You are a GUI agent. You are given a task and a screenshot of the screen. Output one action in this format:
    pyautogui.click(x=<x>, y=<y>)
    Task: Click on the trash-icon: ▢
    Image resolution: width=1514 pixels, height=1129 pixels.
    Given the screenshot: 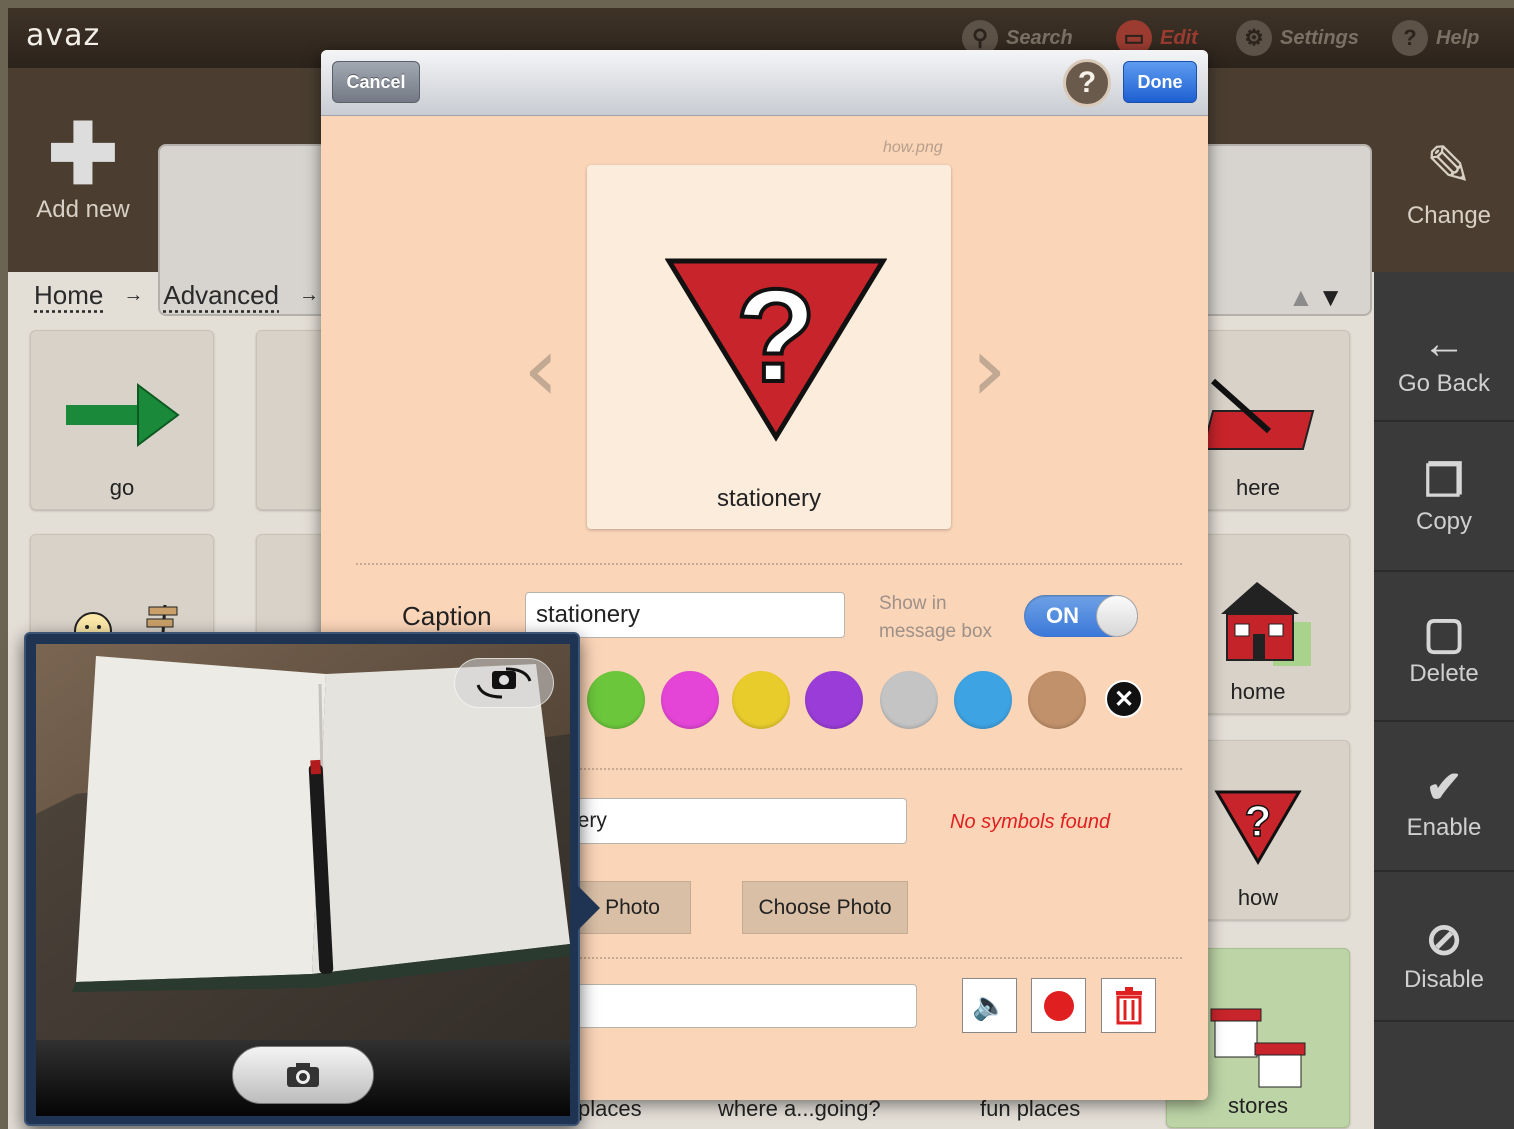 What is the action you would take?
    pyautogui.click(x=1444, y=633)
    